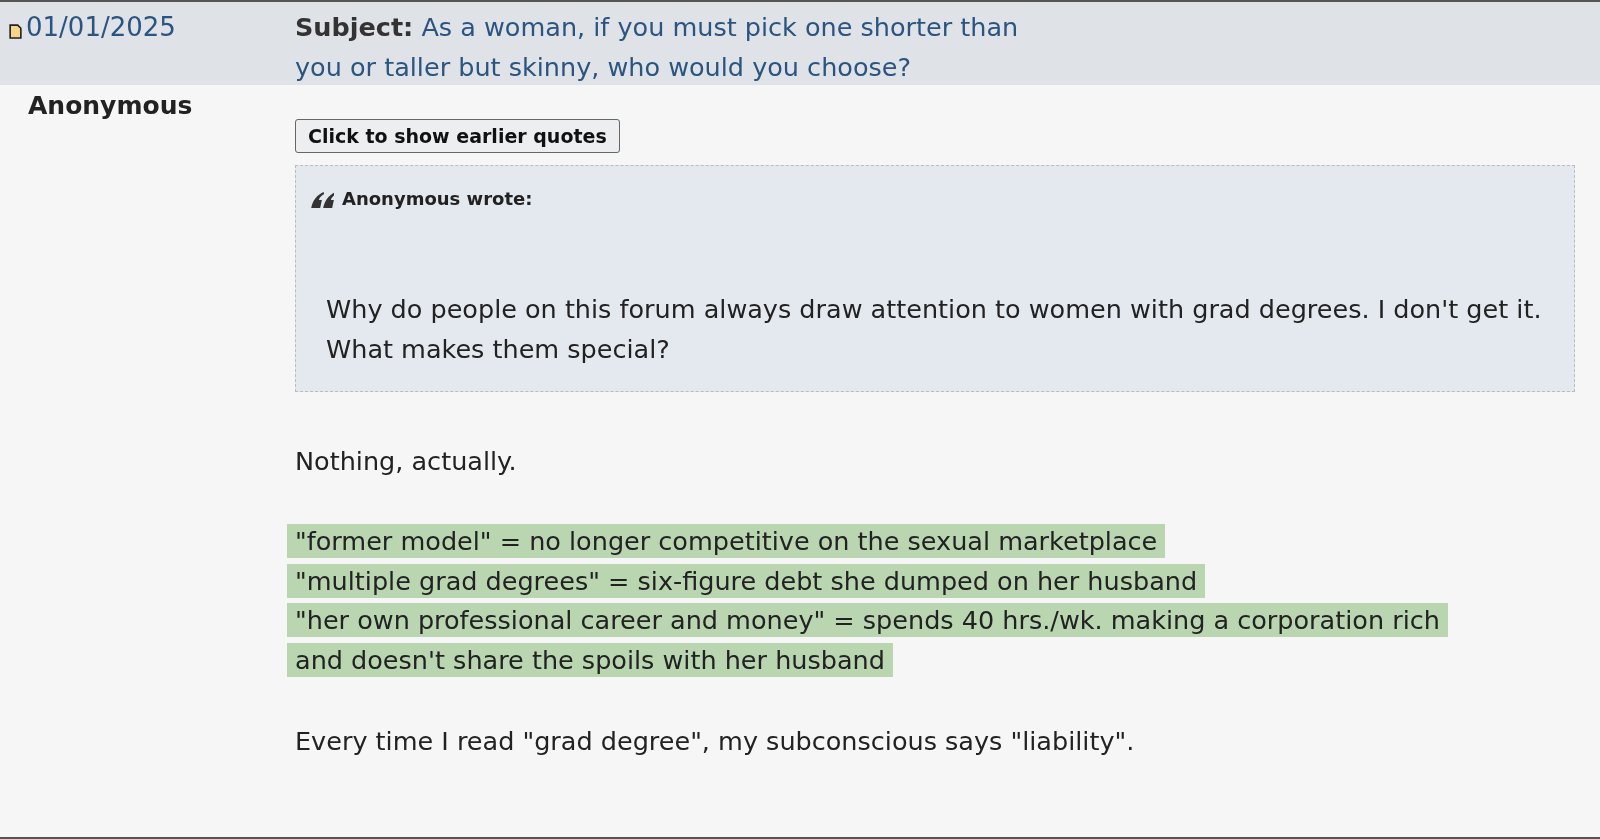 This screenshot has height=839, width=1600. What do you see at coordinates (590, 659) in the screenshot?
I see `highlighted-text: and doesn't share the spoils with her husband` at bounding box center [590, 659].